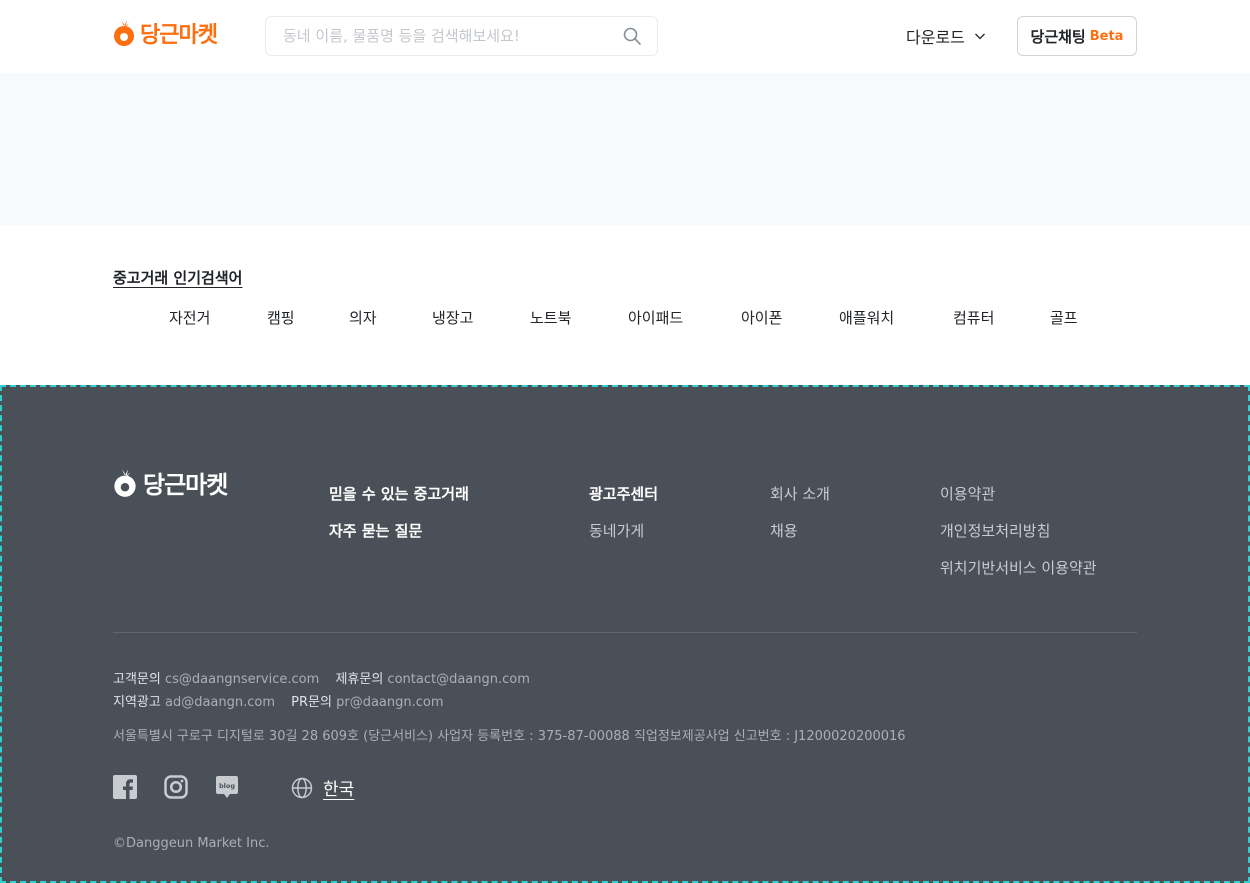  Describe the element at coordinates (311, 702) in the screenshot. I see `contact-label: PR문의` at that location.